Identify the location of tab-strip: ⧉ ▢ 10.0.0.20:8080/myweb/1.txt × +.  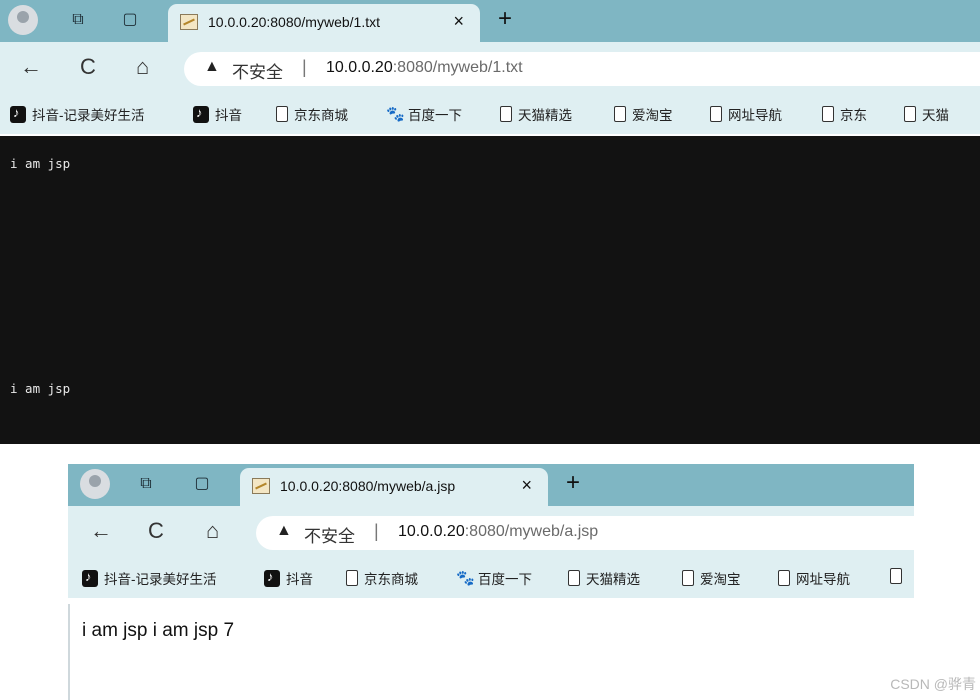
(490, 21).